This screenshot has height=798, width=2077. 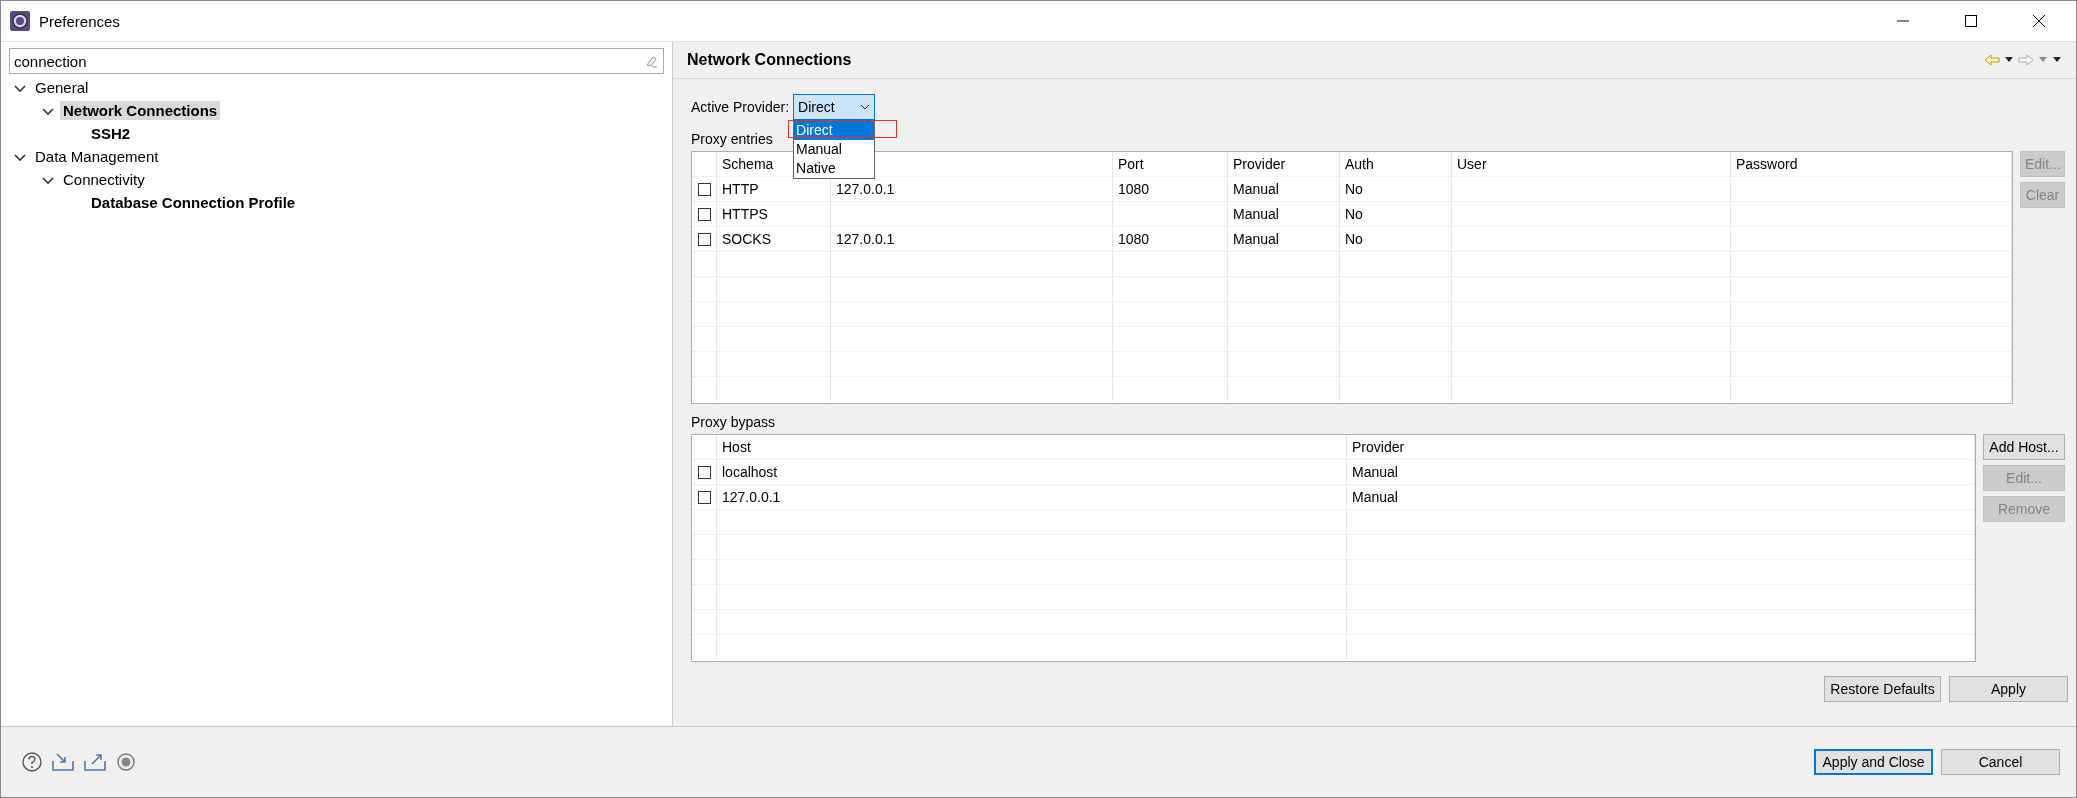 What do you see at coordinates (2057, 60) in the screenshot?
I see `menu-triangle-icon` at bounding box center [2057, 60].